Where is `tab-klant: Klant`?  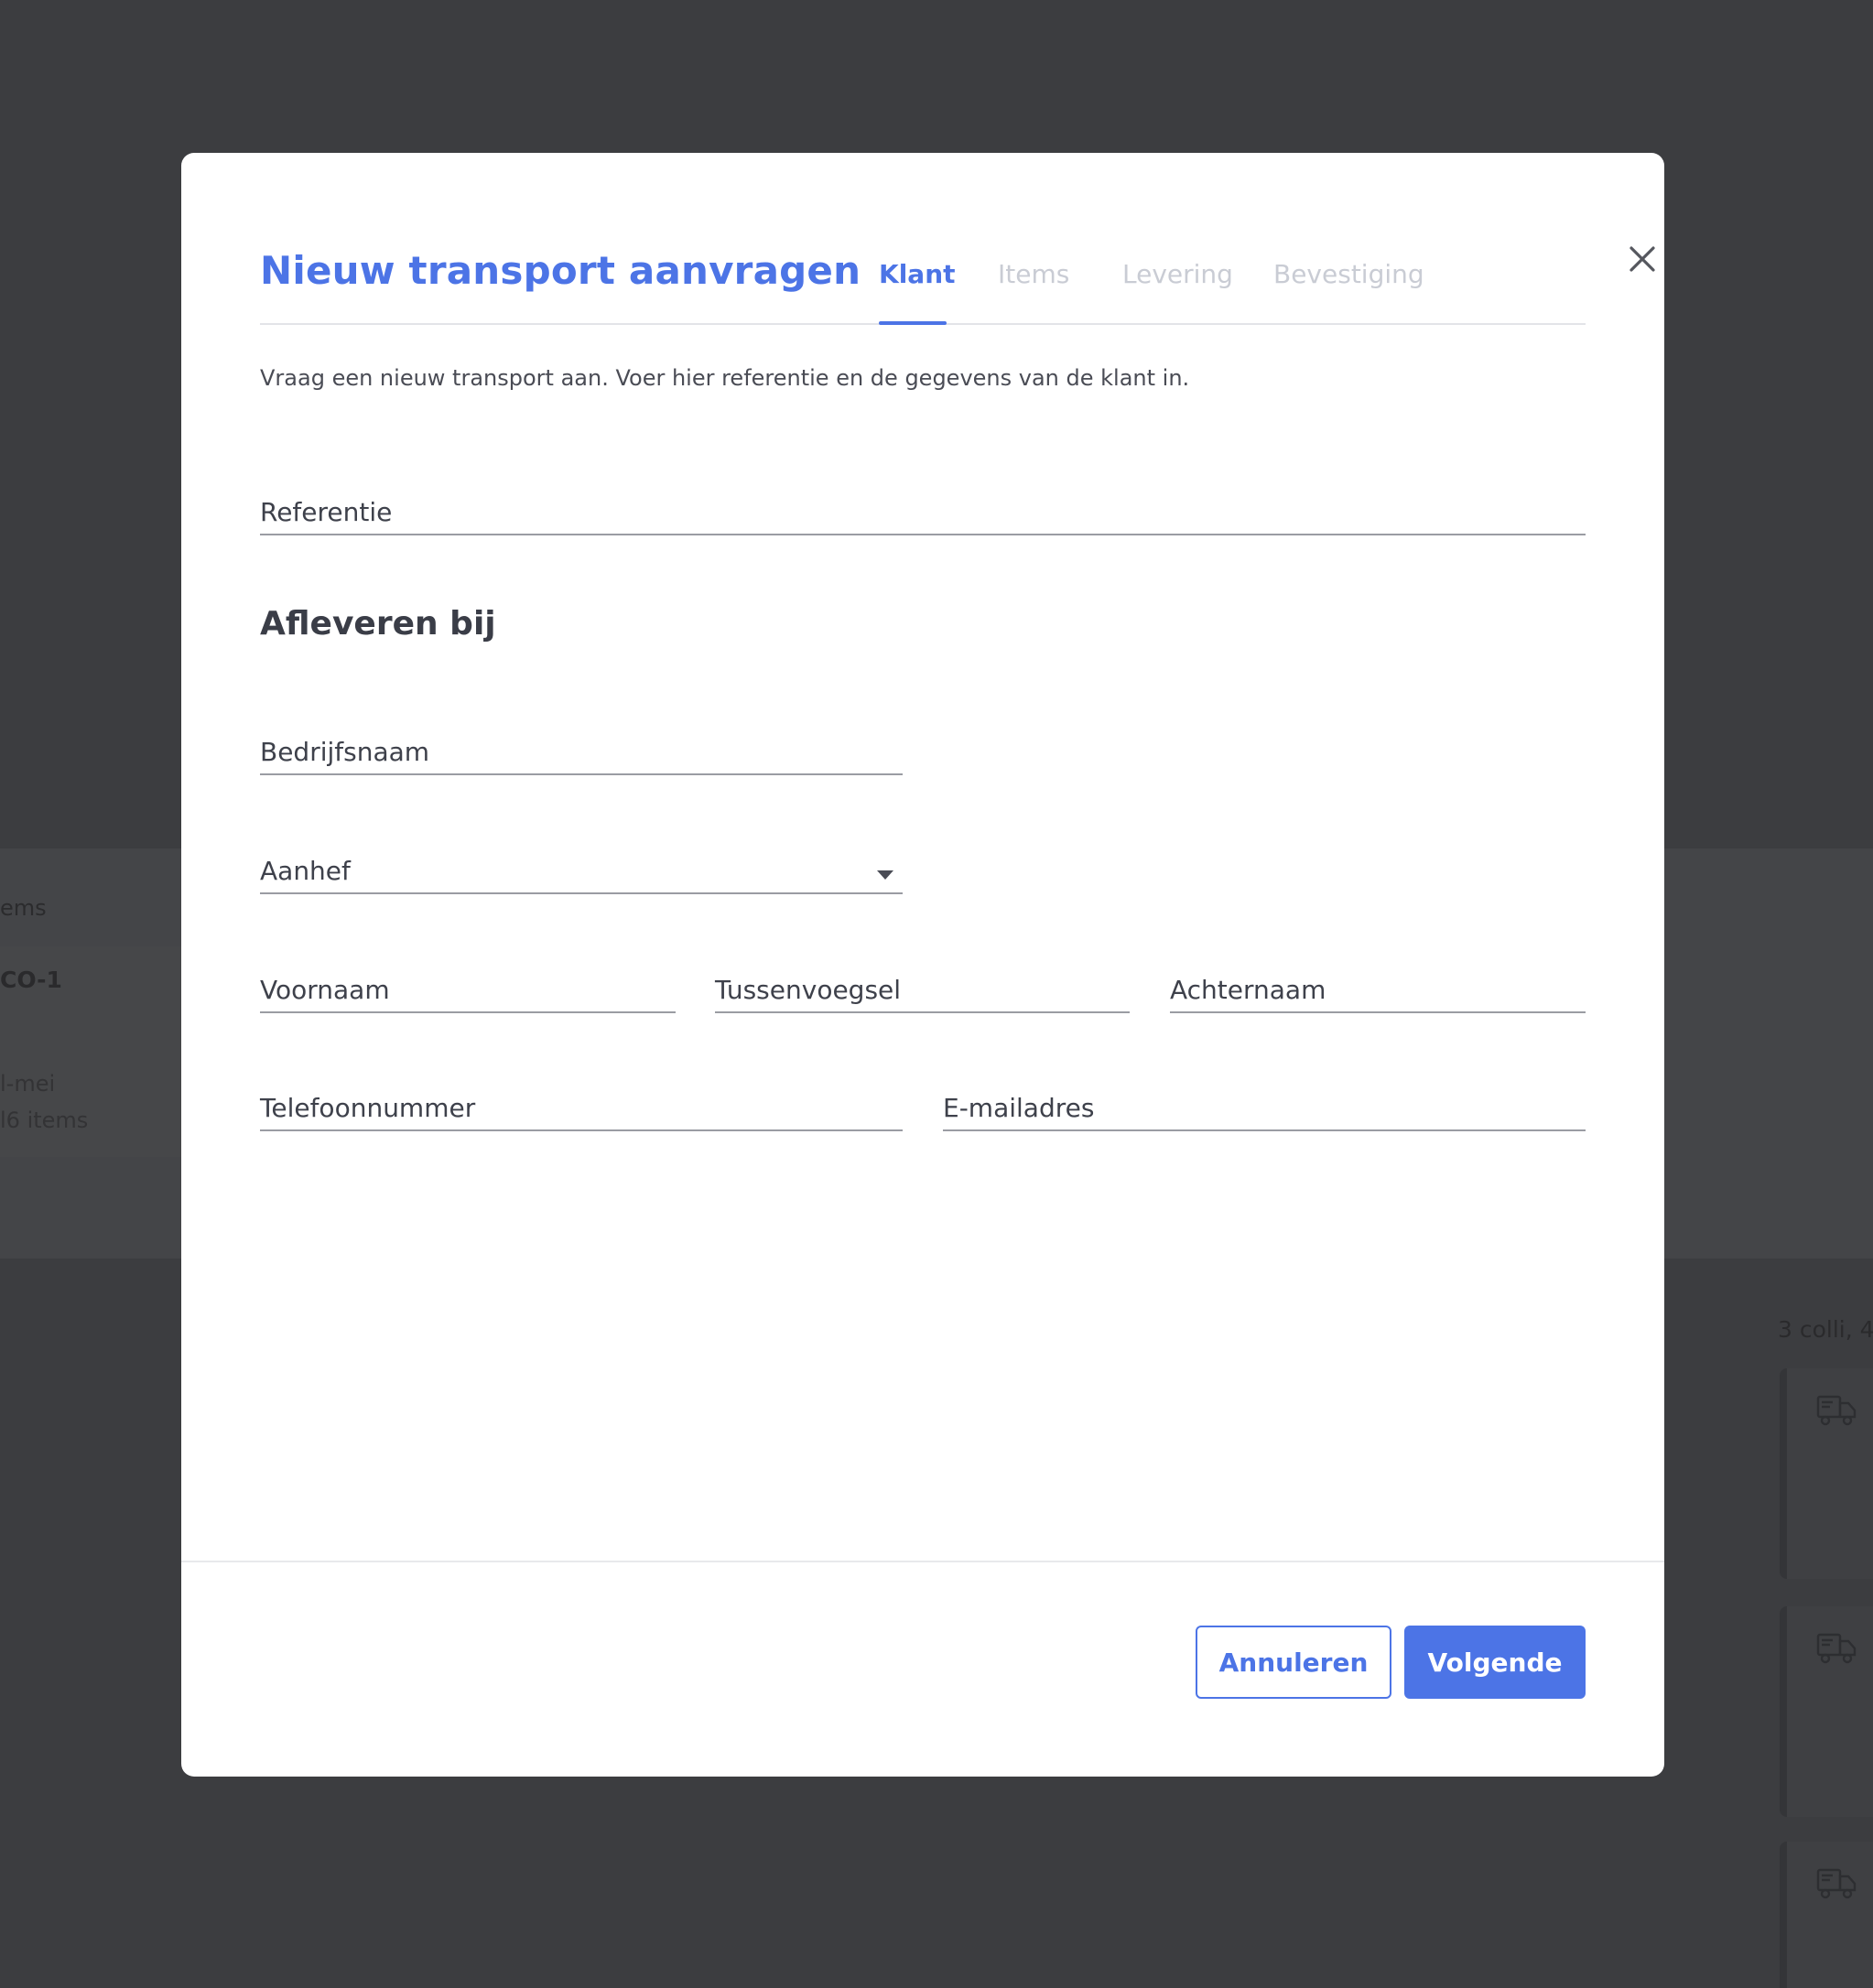
tab-klant: Klant is located at coordinates (917, 274).